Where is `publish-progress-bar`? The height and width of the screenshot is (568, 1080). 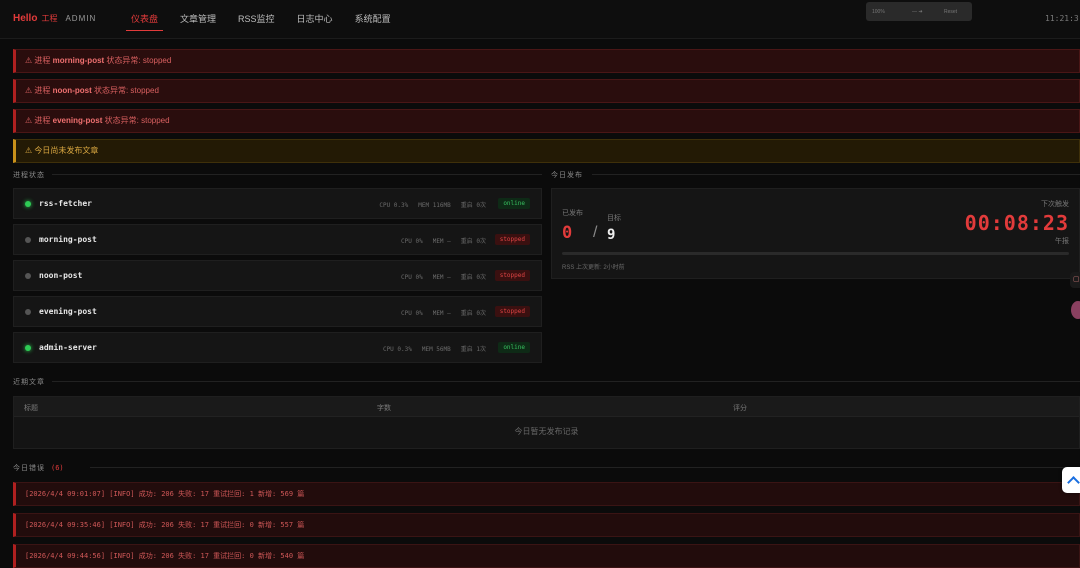 publish-progress-bar is located at coordinates (815, 253).